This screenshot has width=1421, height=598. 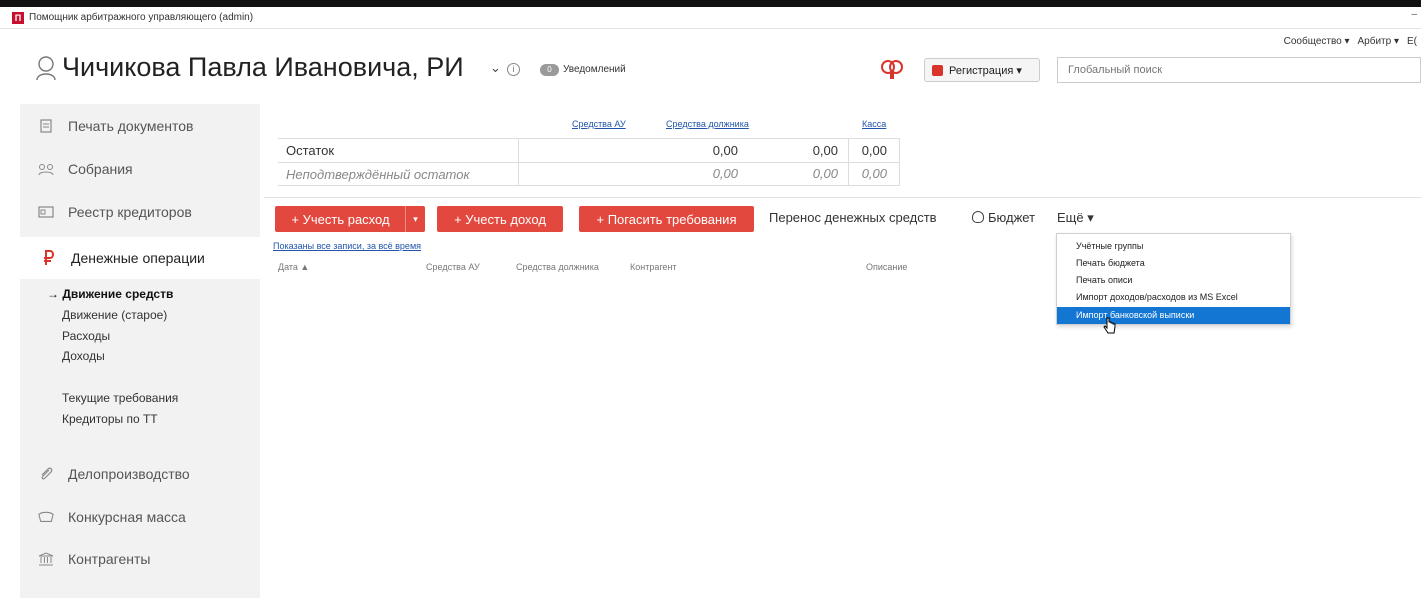 What do you see at coordinates (46, 517) in the screenshot?
I see `wallet-icon` at bounding box center [46, 517].